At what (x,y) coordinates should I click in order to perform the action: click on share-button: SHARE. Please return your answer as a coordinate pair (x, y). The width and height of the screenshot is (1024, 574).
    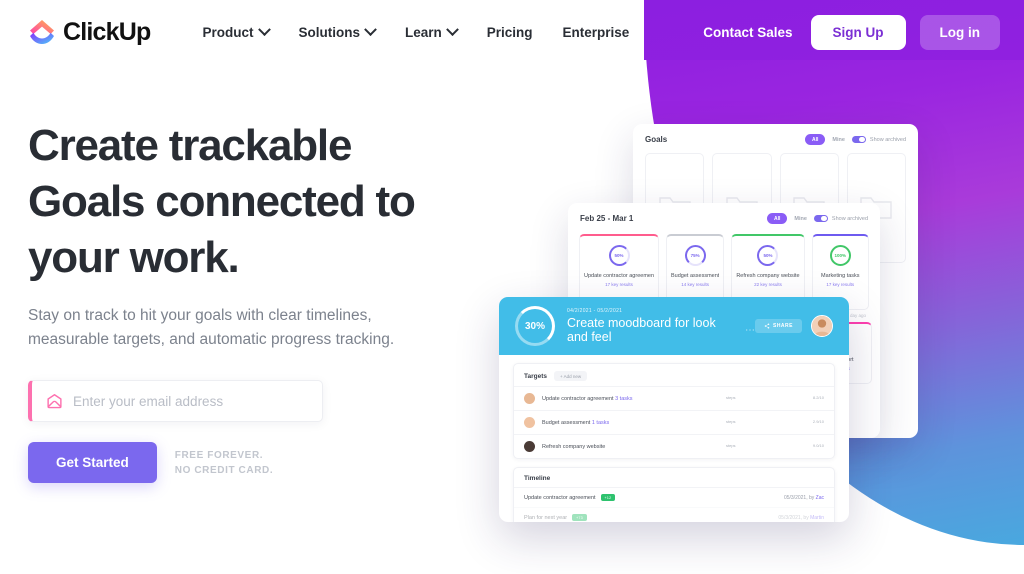
    Looking at the image, I should click on (778, 326).